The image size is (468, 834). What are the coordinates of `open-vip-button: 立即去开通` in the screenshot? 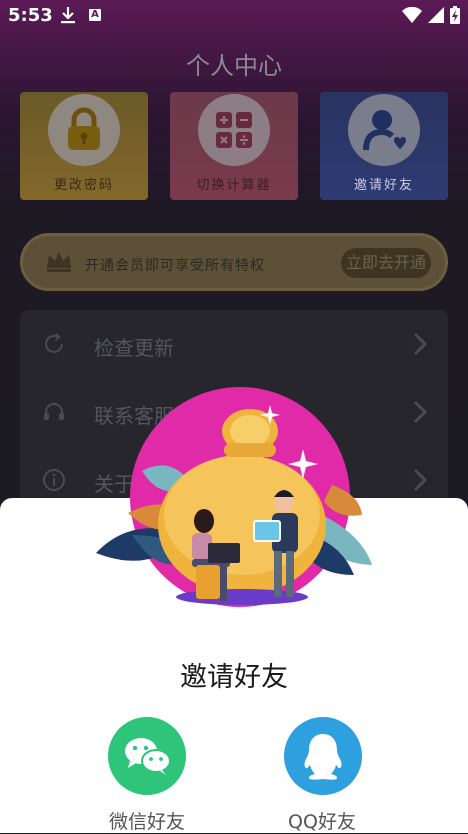 It's located at (386, 263).